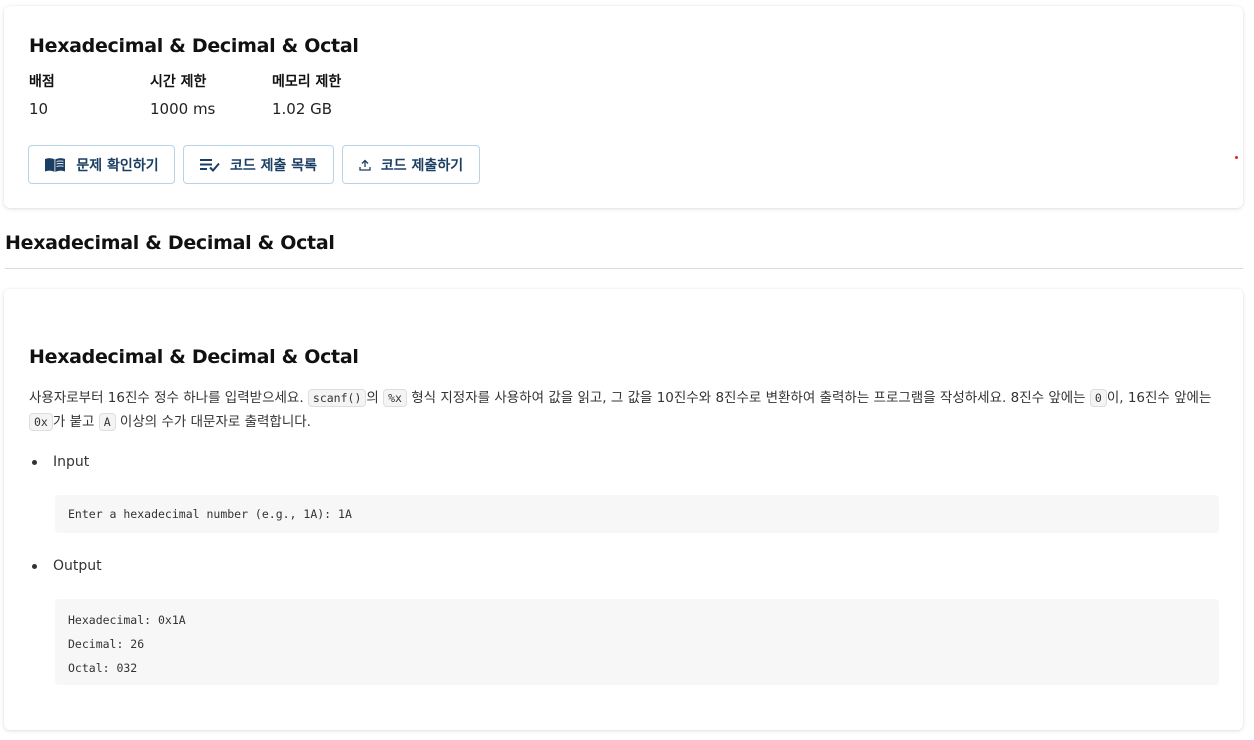 The height and width of the screenshot is (740, 1254). What do you see at coordinates (302, 109) in the screenshot?
I see `memory-limit-value: 1.02 GB` at bounding box center [302, 109].